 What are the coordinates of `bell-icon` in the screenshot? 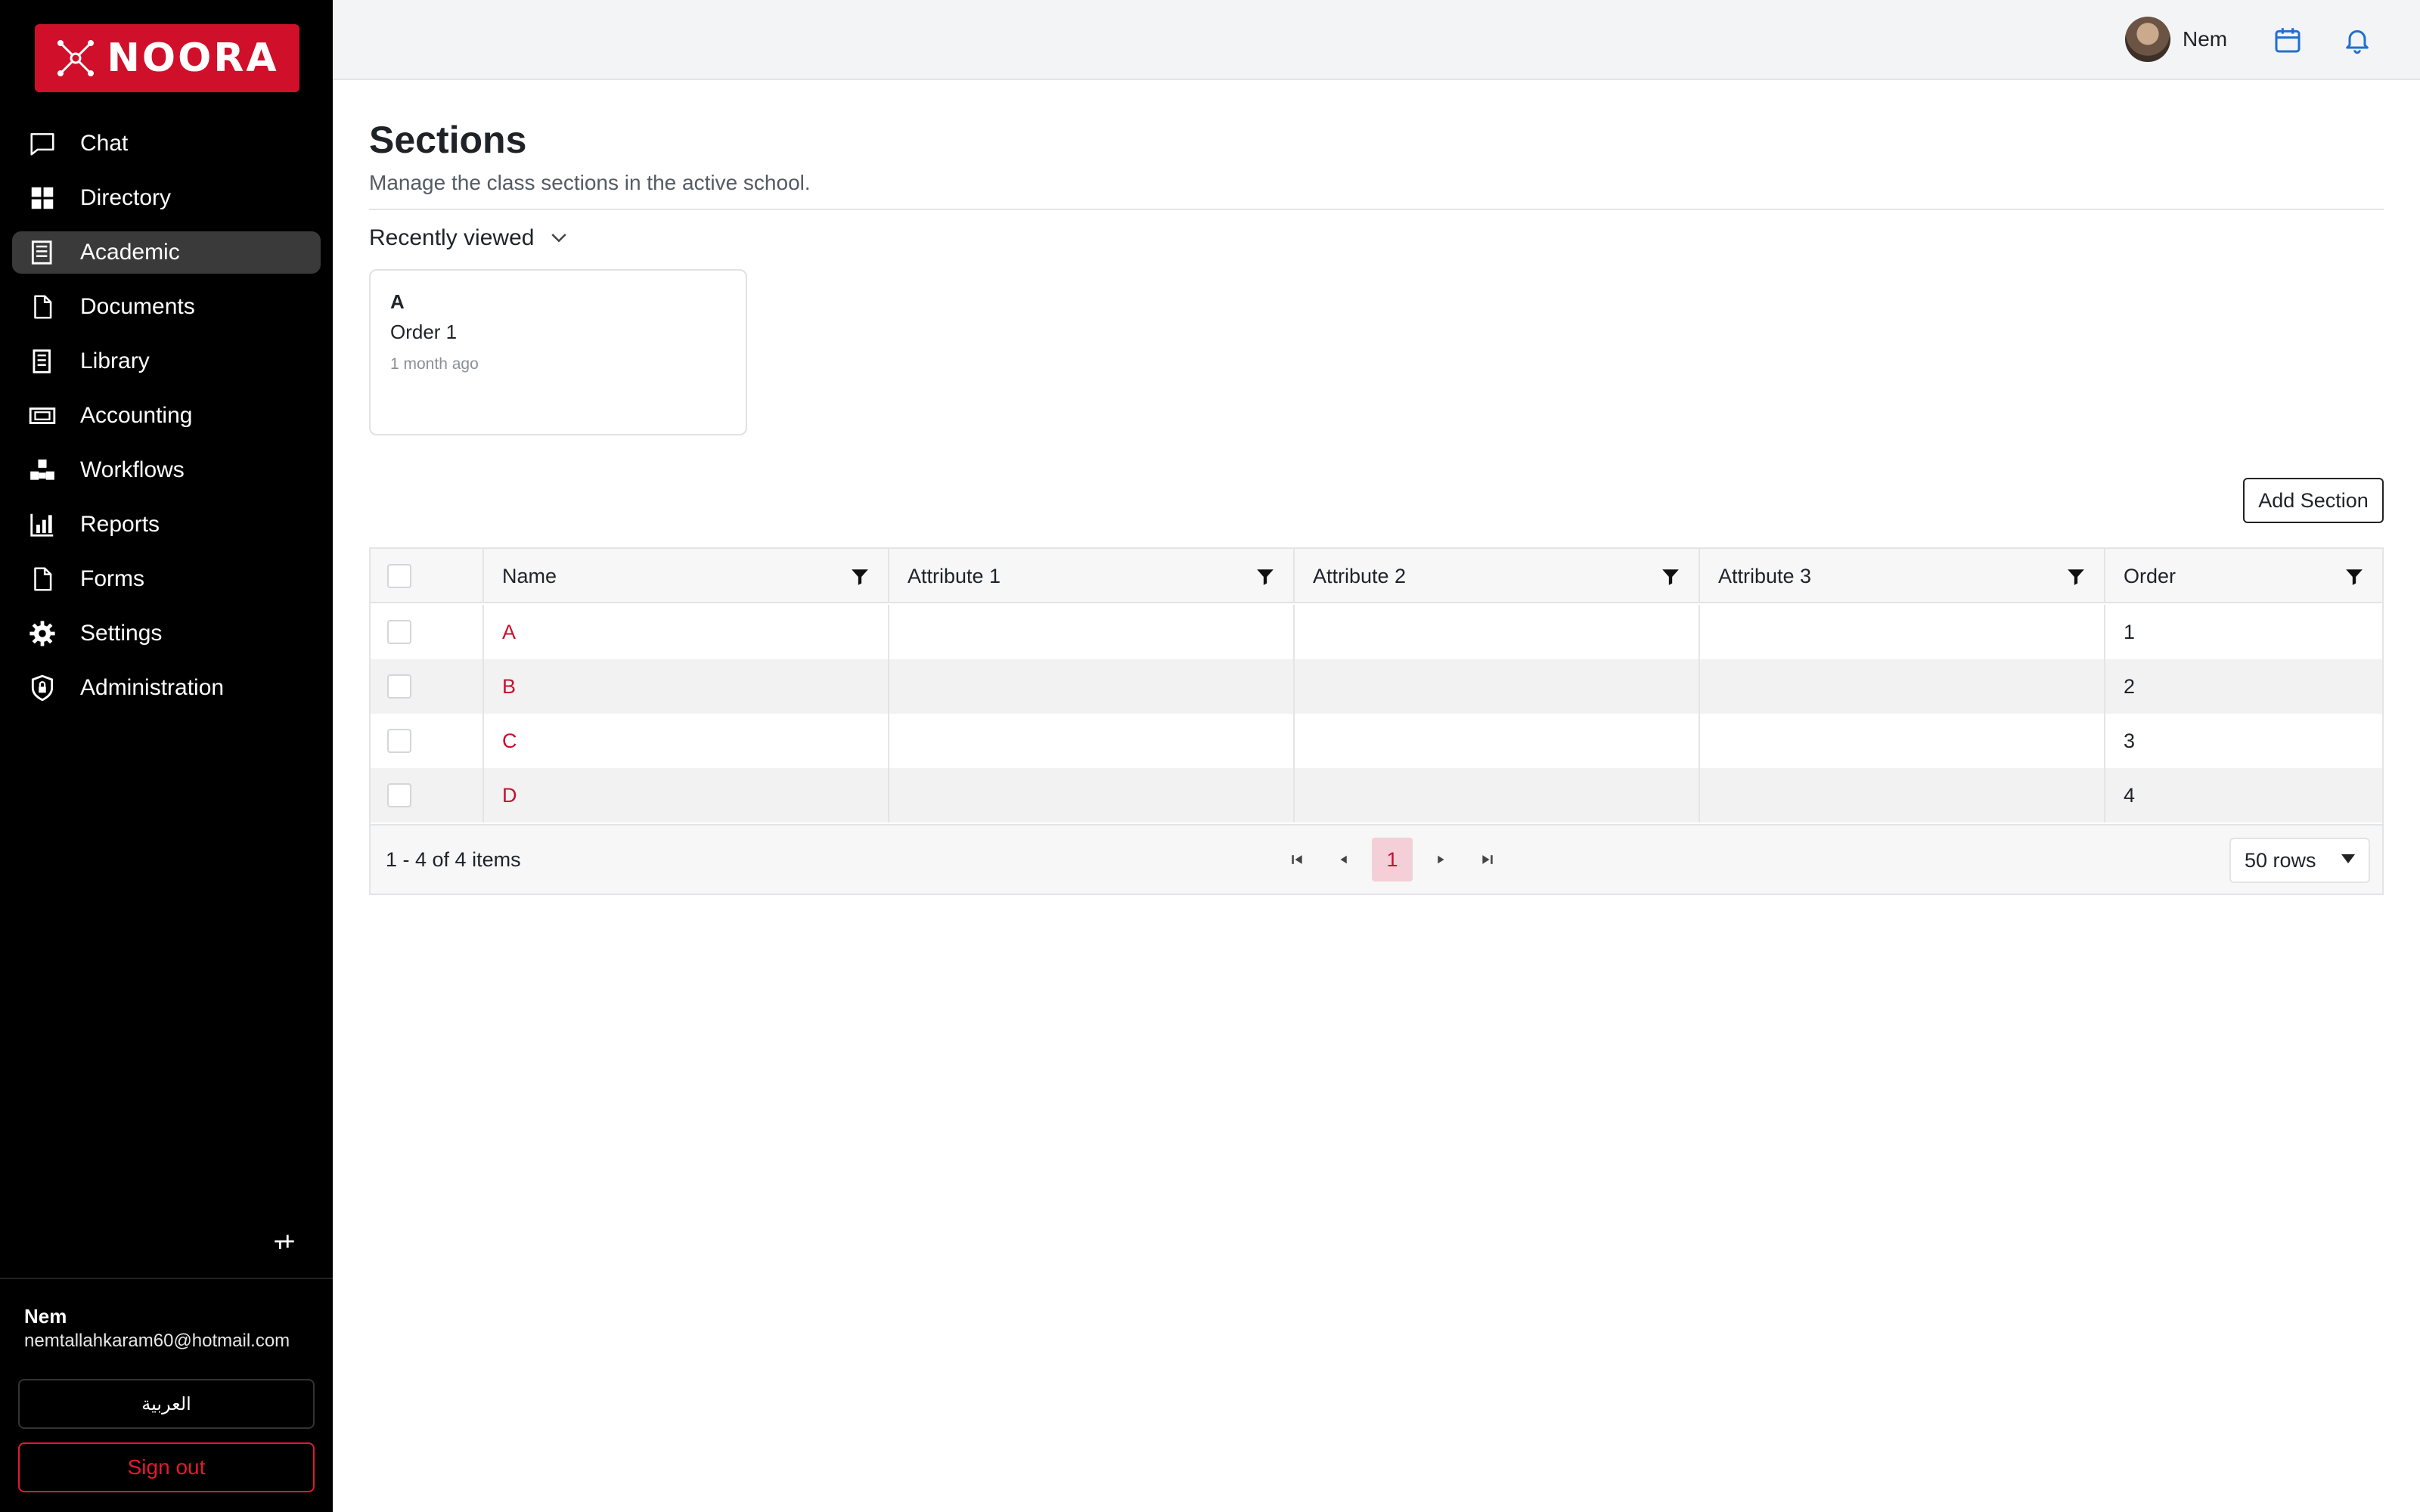 It's located at (2357, 42).